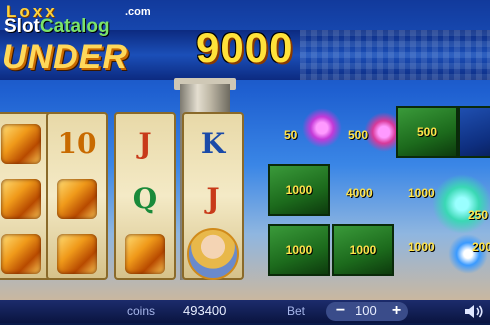 The height and width of the screenshot is (325, 490). I want to click on symbol-10: 10, so click(77, 143).